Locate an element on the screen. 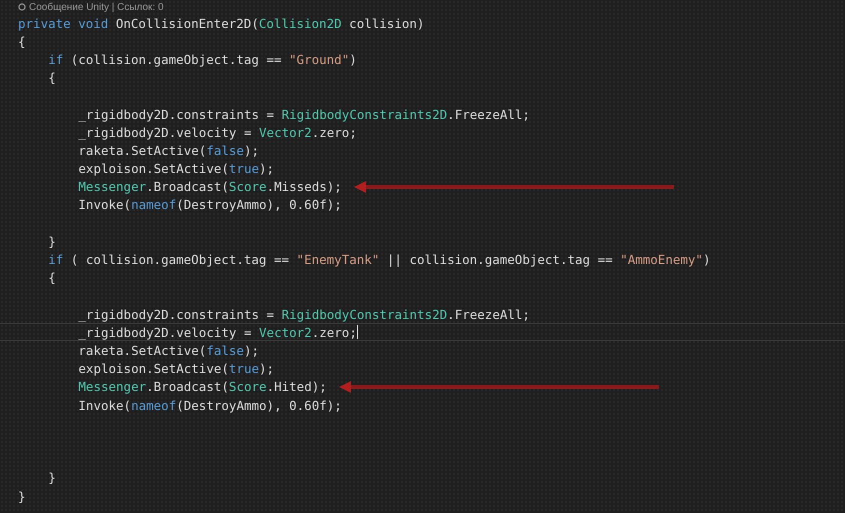 This screenshot has width=845, height=513. codelens-text: Сообщение Unity | Ссылок: 0 is located at coordinates (96, 7).